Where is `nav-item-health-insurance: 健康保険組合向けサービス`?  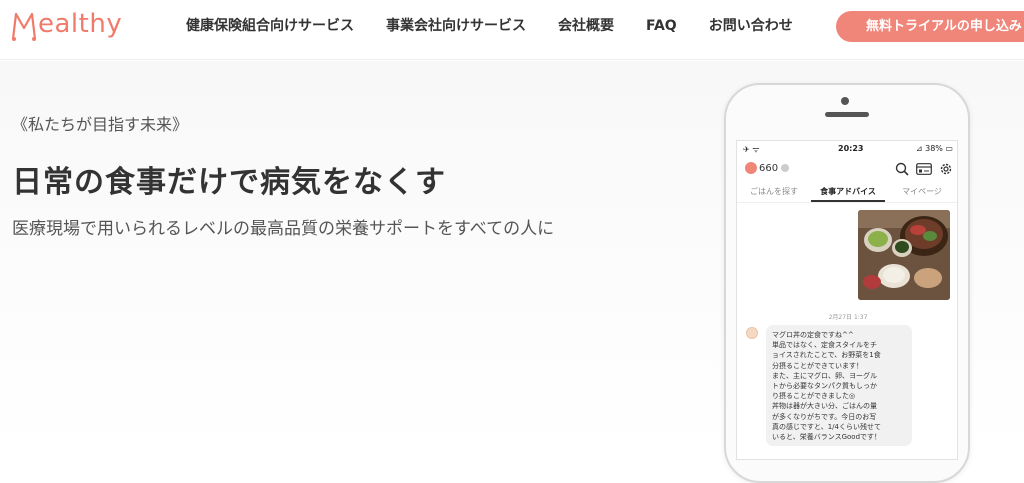
nav-item-health-insurance: 健康保険組合向けサービス is located at coordinates (270, 26).